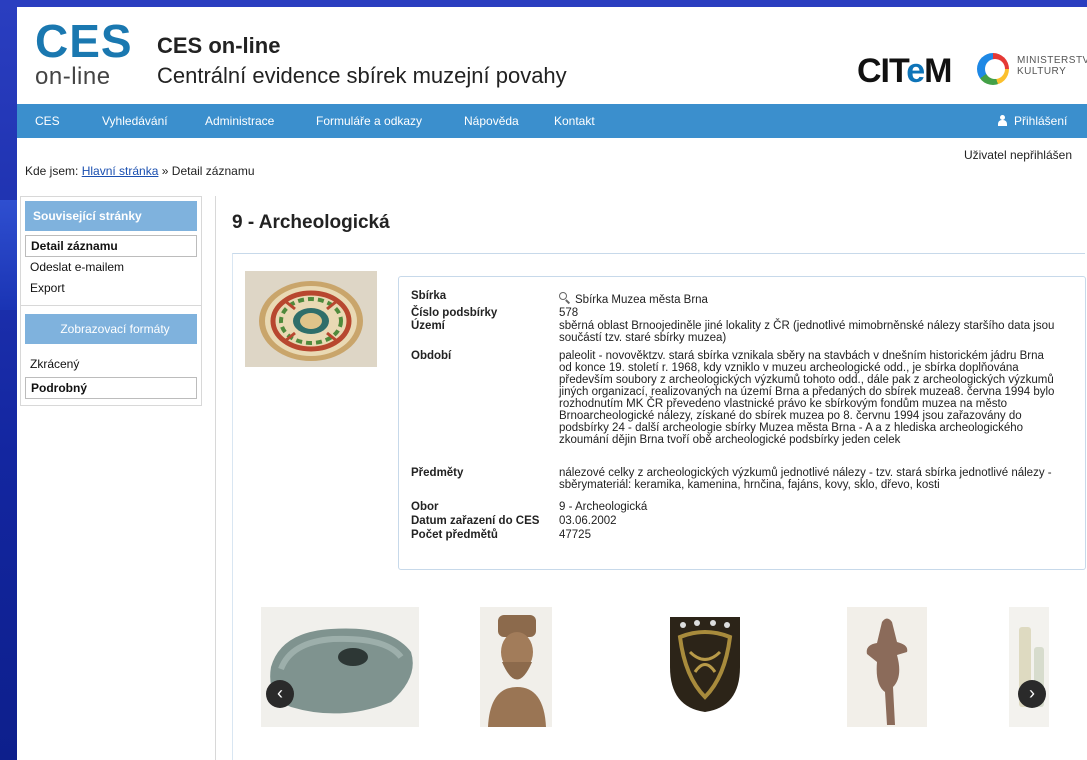  Describe the element at coordinates (111, 388) in the screenshot. I see `sidebar-item-detailed-format: Podrobný` at that location.